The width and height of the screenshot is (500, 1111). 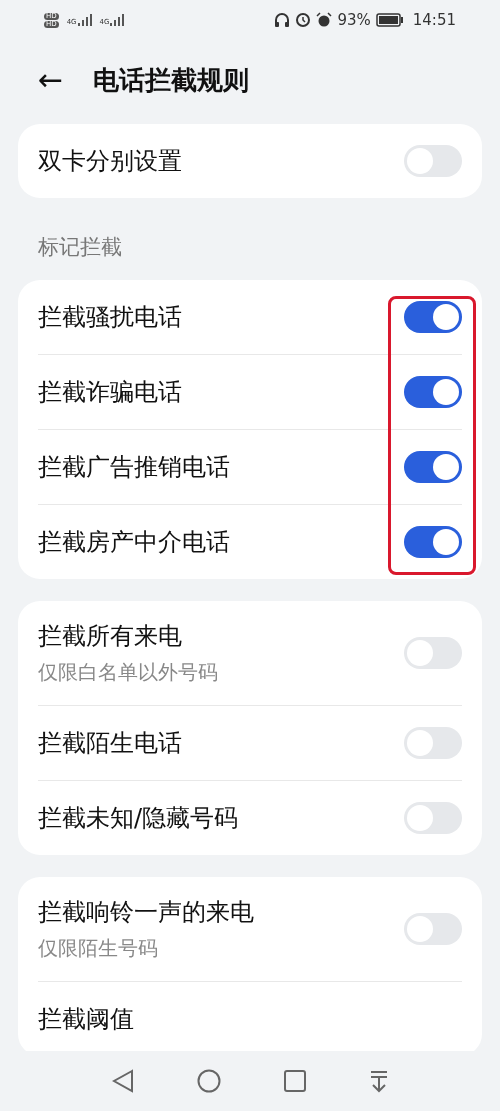 I want to click on setting-title: 拦截陌生电话, so click(x=110, y=743).